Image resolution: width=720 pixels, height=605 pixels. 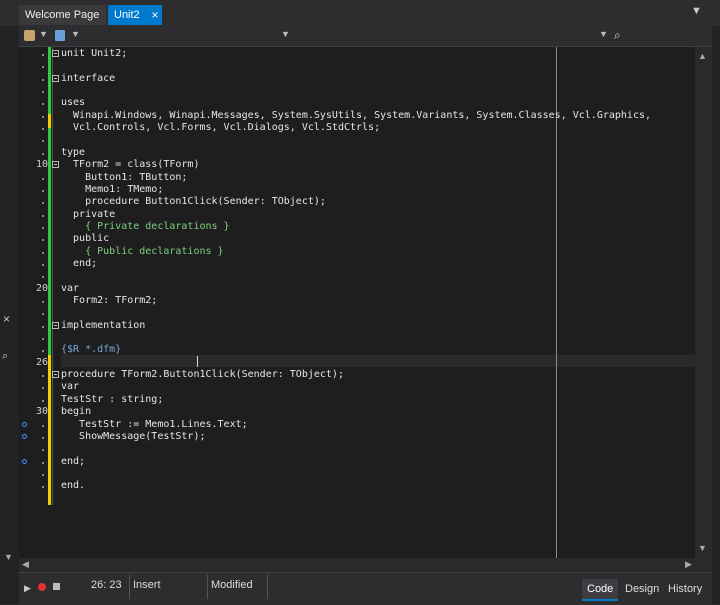 What do you see at coordinates (556, 302) in the screenshot?
I see `right-margin-line` at bounding box center [556, 302].